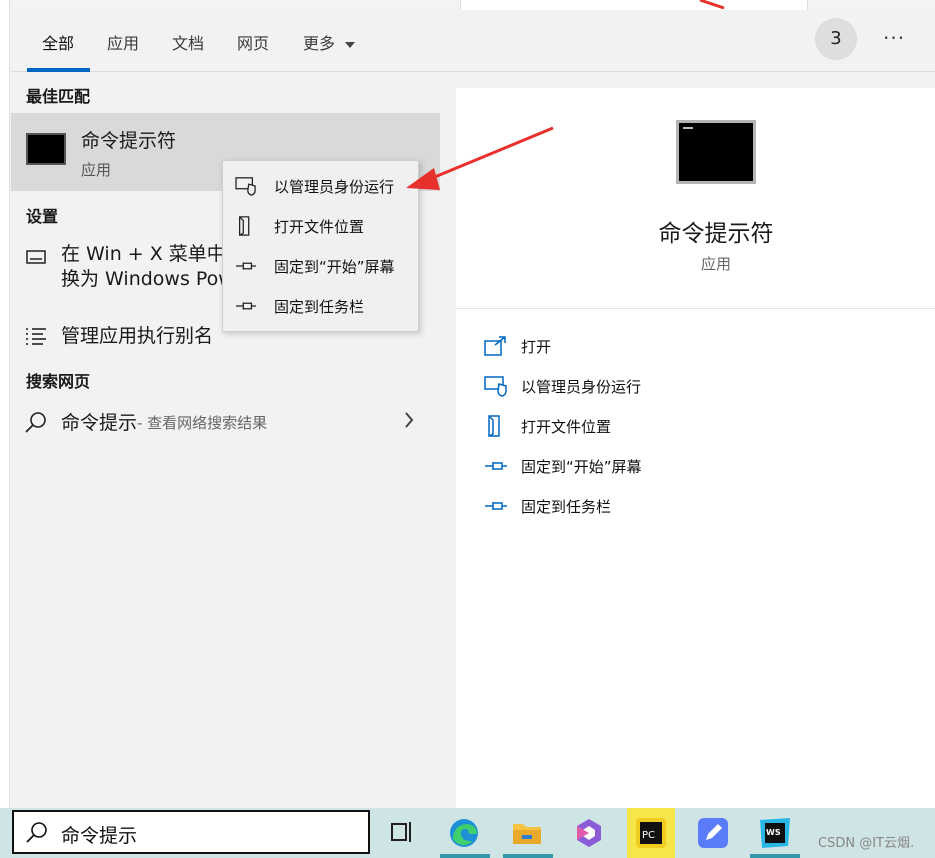 This screenshot has width=935, height=858. What do you see at coordinates (480, 158) in the screenshot?
I see `red-arrow-pointer` at bounding box center [480, 158].